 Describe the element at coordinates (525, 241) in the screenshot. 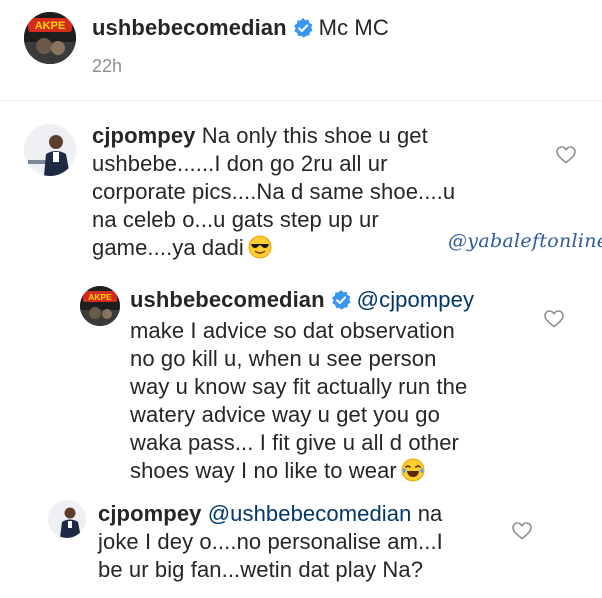

I see `watermark: @yabaleftonline` at that location.